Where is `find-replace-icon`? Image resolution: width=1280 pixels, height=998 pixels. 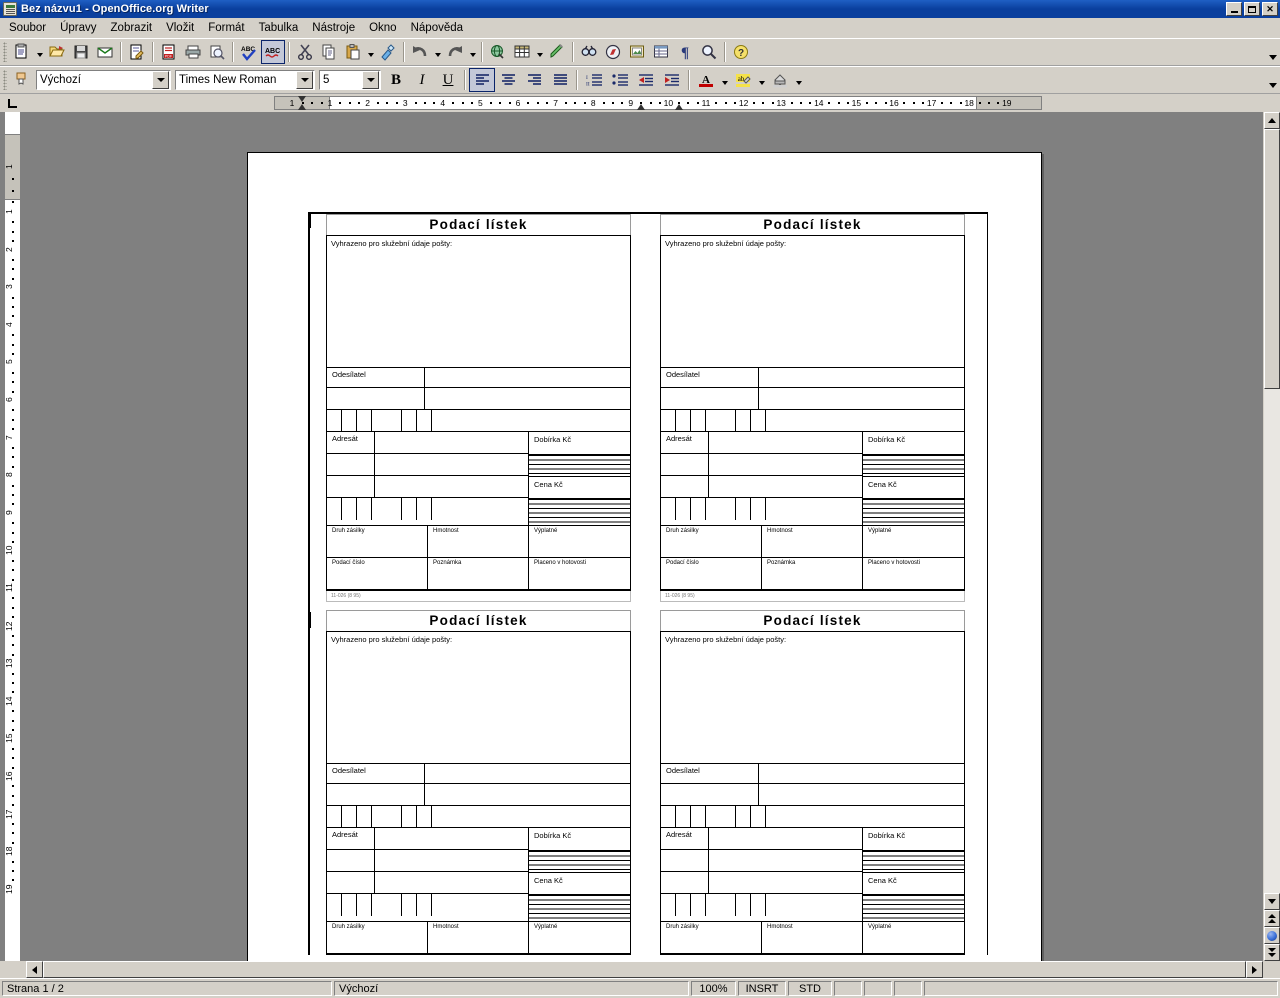 find-replace-icon is located at coordinates (589, 52).